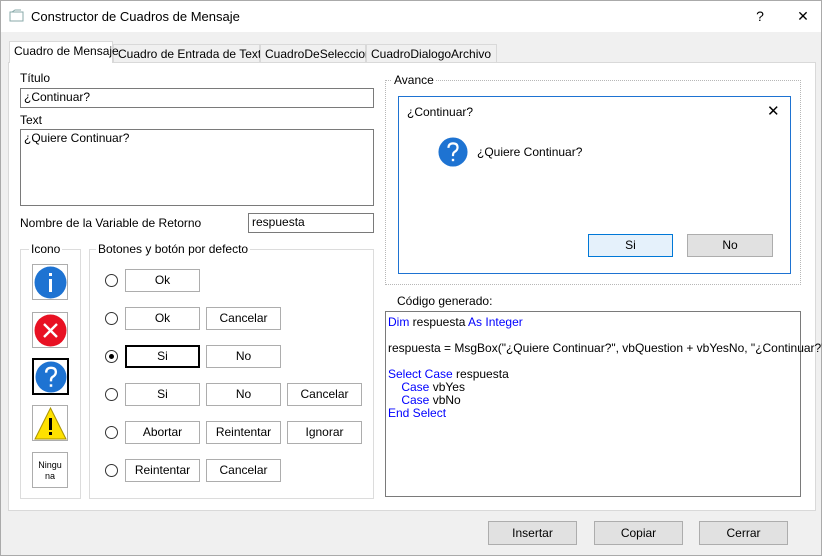 This screenshot has height=556, width=822. Describe the element at coordinates (111, 356) in the screenshot. I see `radio-yes-no` at that location.